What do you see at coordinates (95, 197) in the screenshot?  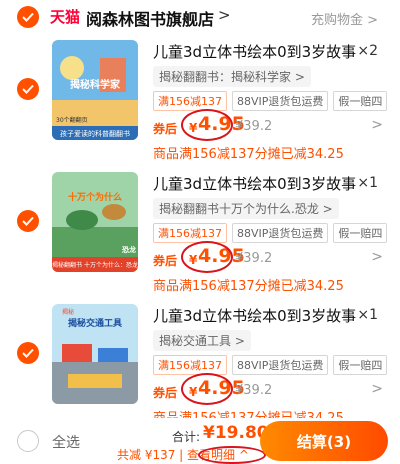 I see `cover-title: 十万个为什么` at bounding box center [95, 197].